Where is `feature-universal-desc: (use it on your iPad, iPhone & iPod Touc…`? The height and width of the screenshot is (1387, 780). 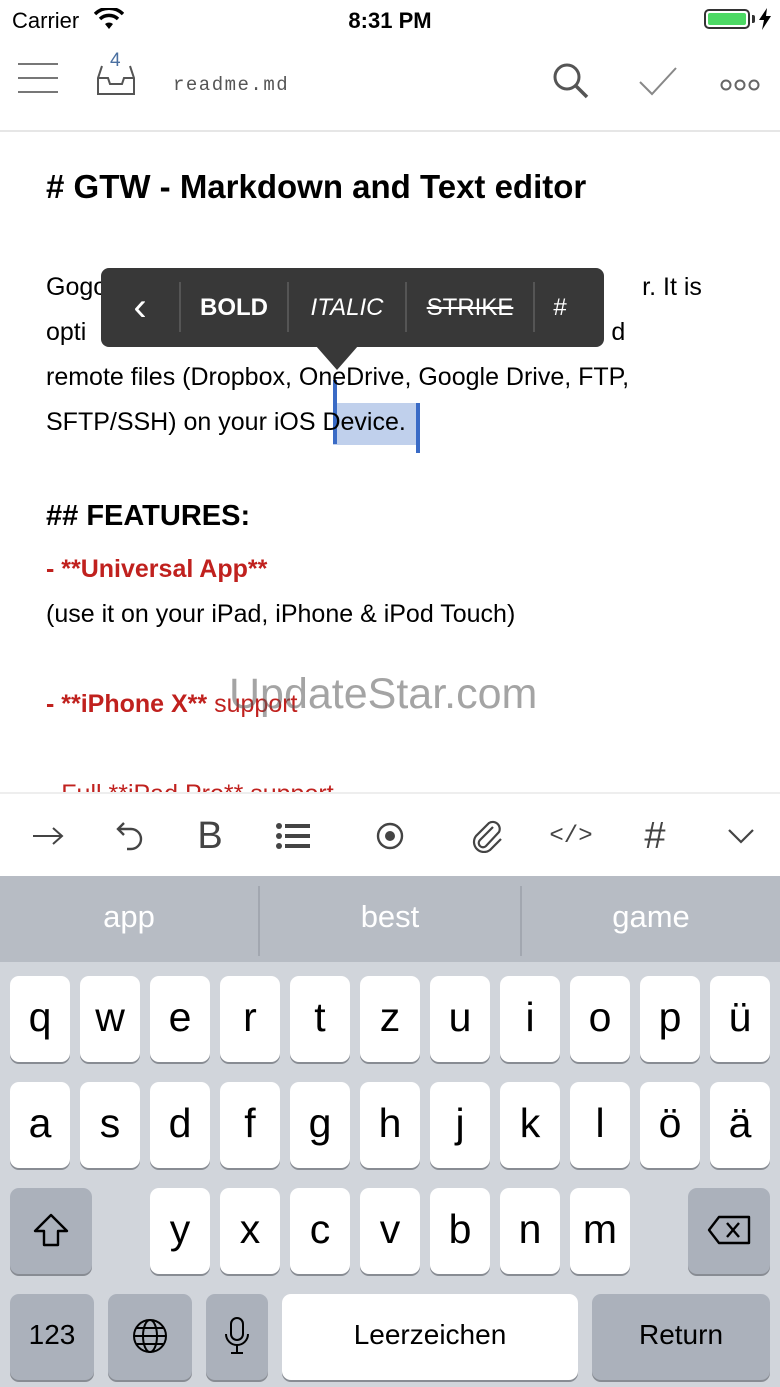 feature-universal-desc: (use it on your iPad, iPhone & iPod Touc… is located at coordinates (280, 614).